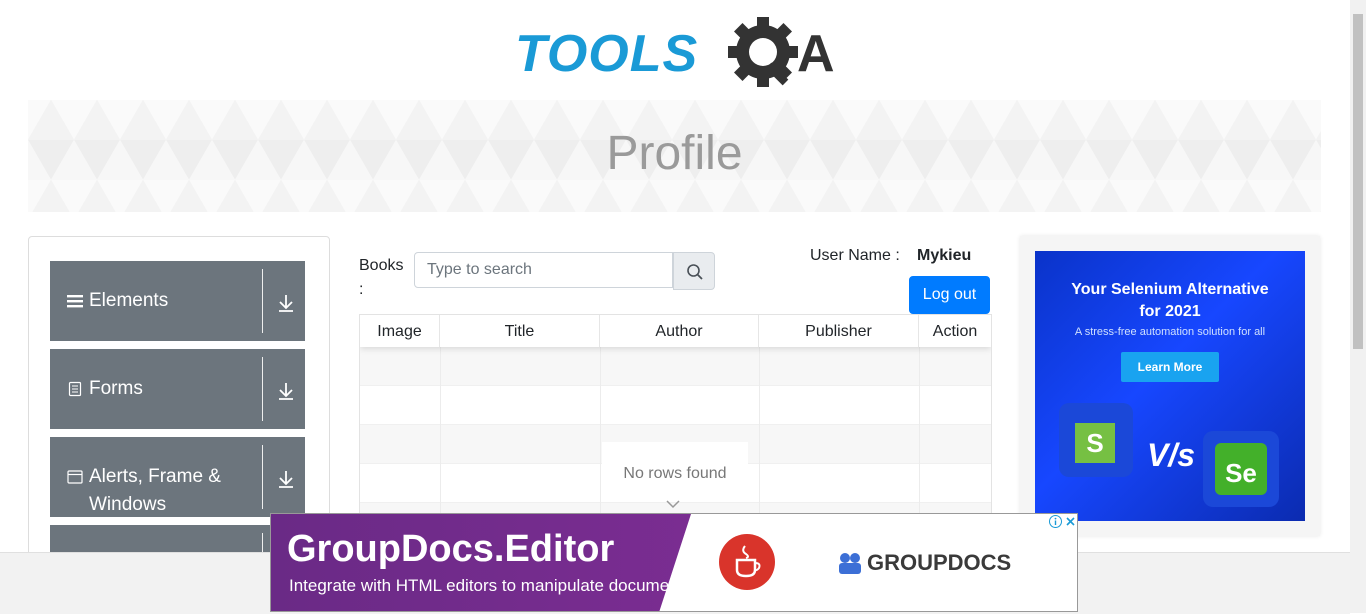  What do you see at coordinates (1055, 521) in the screenshot?
I see `ad-info-icon` at bounding box center [1055, 521].